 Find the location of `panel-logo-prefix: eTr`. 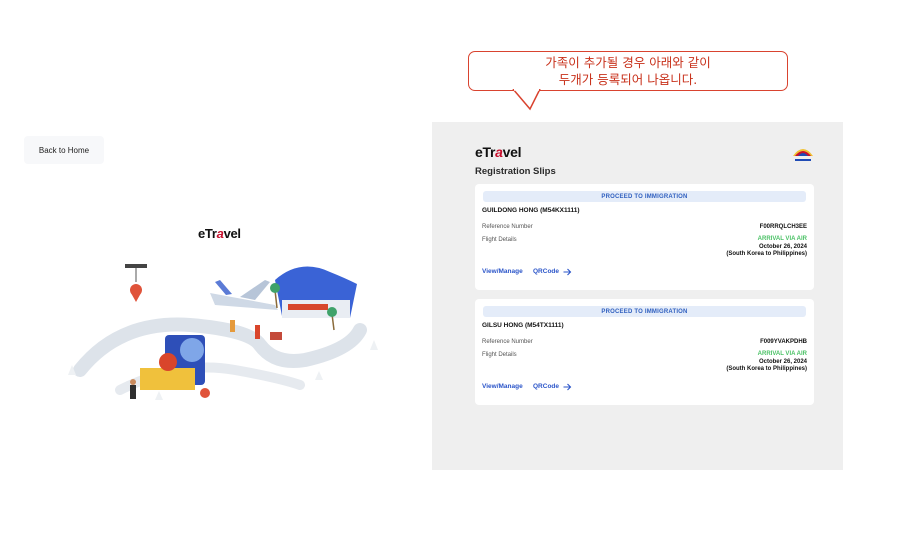

panel-logo-prefix: eTr is located at coordinates (485, 152).